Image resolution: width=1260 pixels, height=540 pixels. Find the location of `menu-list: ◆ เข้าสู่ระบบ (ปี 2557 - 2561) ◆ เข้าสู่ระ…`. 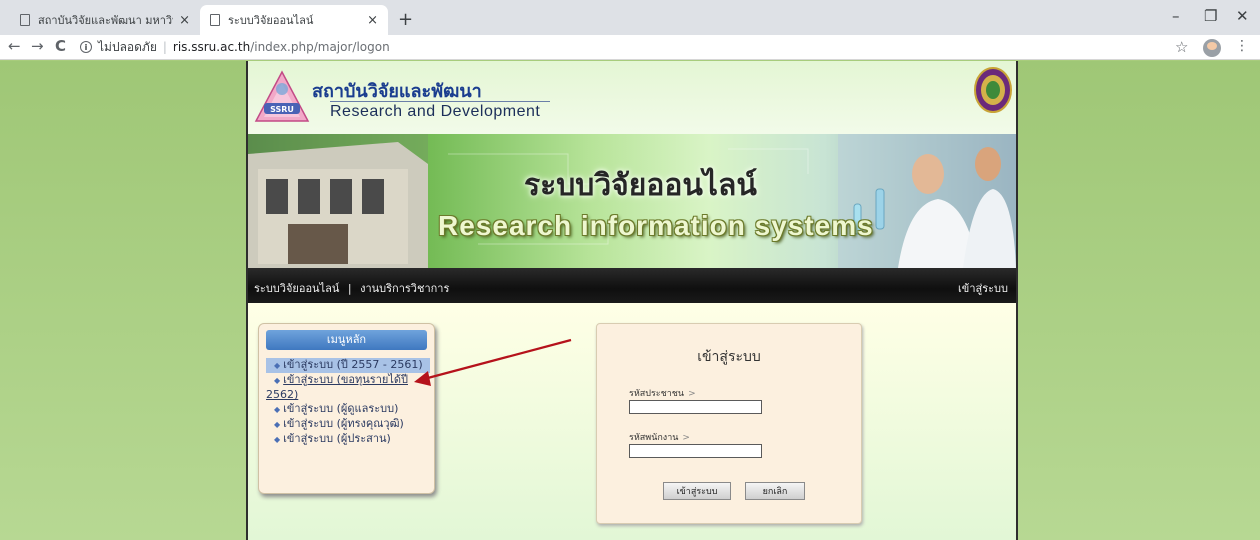

menu-list: ◆ เข้าสู่ระบบ (ปี 2557 - 2561) ◆ เข้าสู่ระ… is located at coordinates (348, 402).